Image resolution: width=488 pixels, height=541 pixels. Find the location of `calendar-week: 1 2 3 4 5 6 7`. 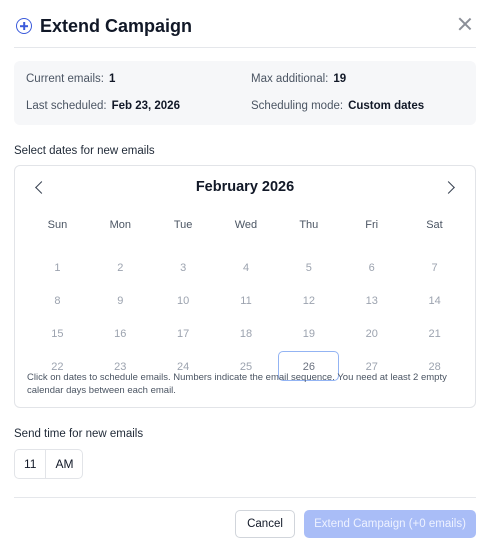

calendar-week: 1 2 3 4 5 6 7 is located at coordinates (246, 266).